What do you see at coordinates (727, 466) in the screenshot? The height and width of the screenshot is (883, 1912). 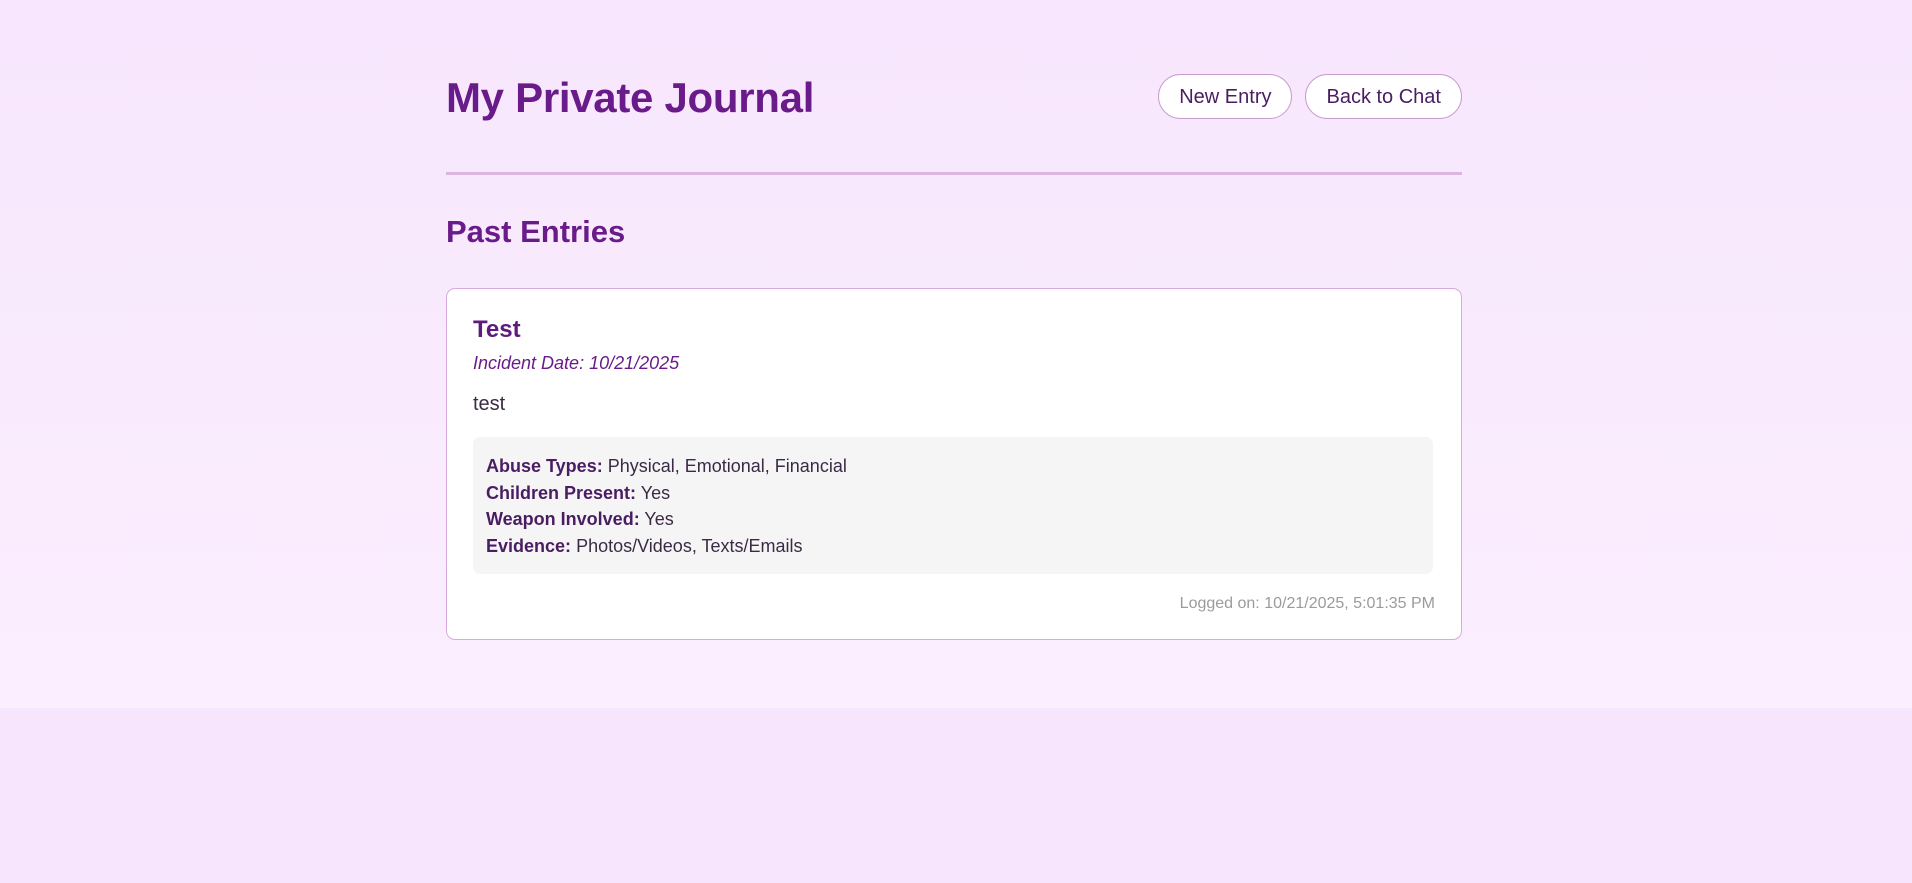 I see `detail-value: Physical, Emotional, Financial` at bounding box center [727, 466].